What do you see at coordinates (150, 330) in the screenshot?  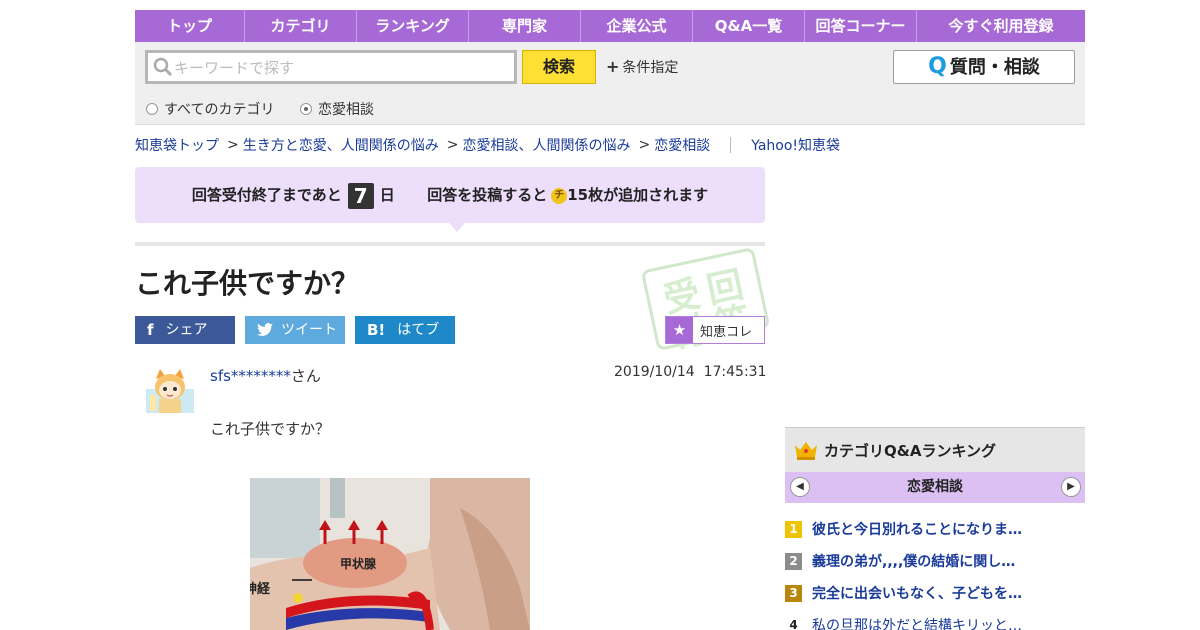 I see `facebook-icon: f` at bounding box center [150, 330].